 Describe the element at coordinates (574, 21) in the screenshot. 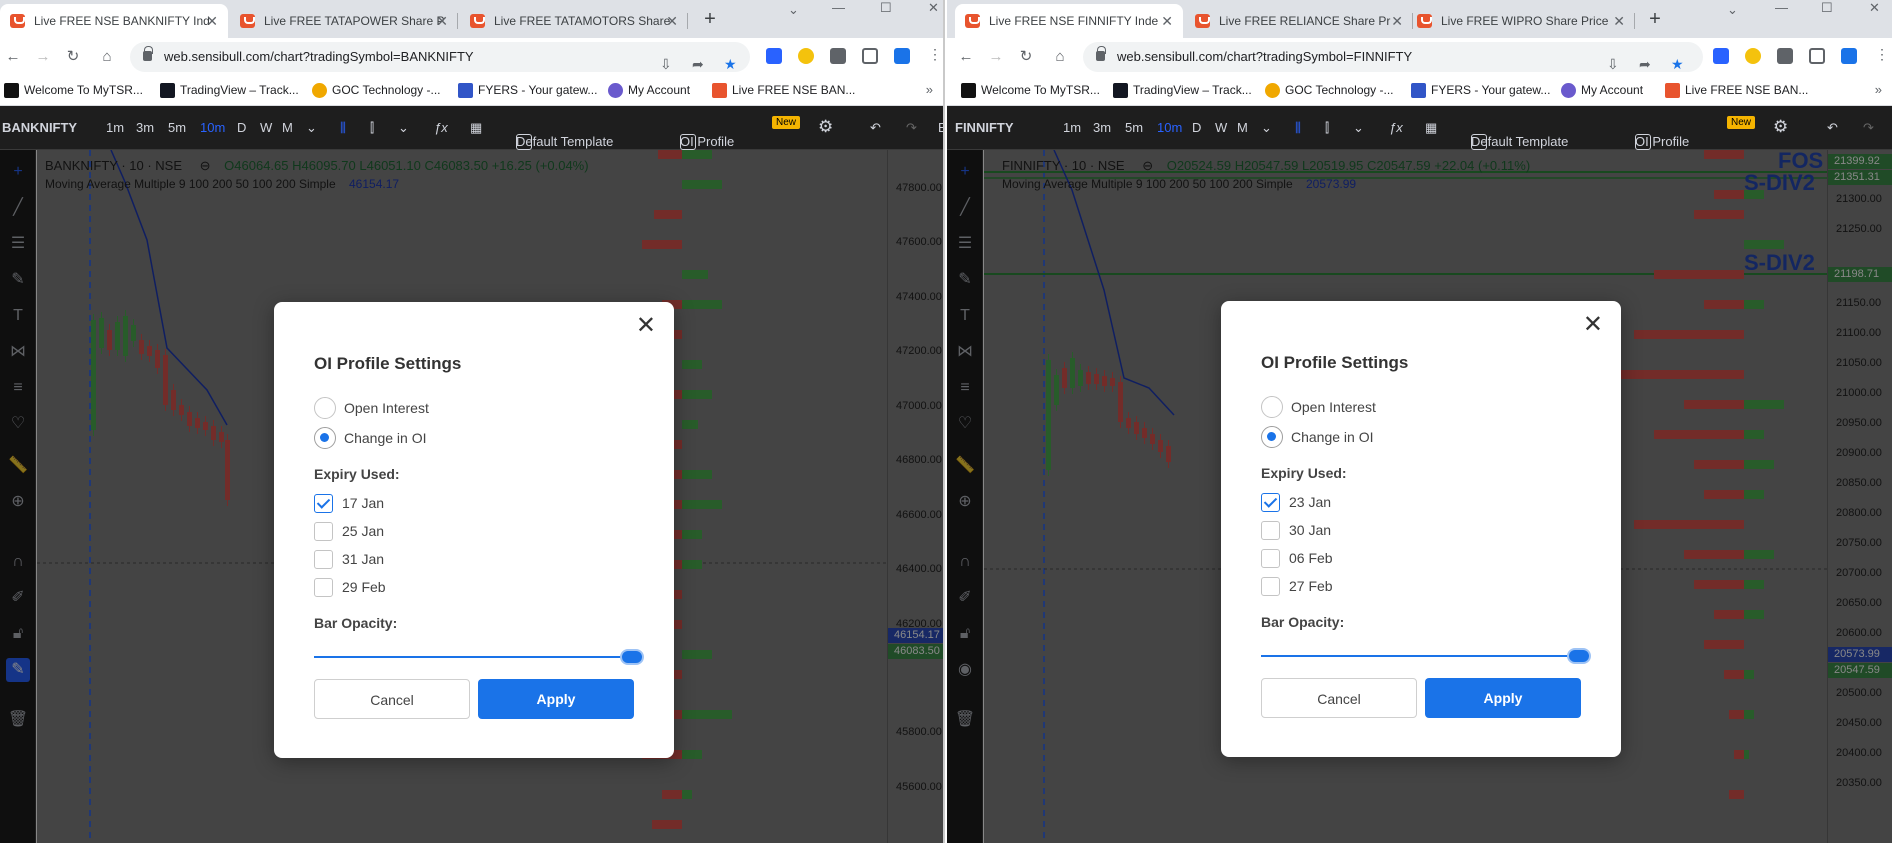

I see `tab-tatamotors: Live FREE TATAMOTORS Share ✕` at that location.